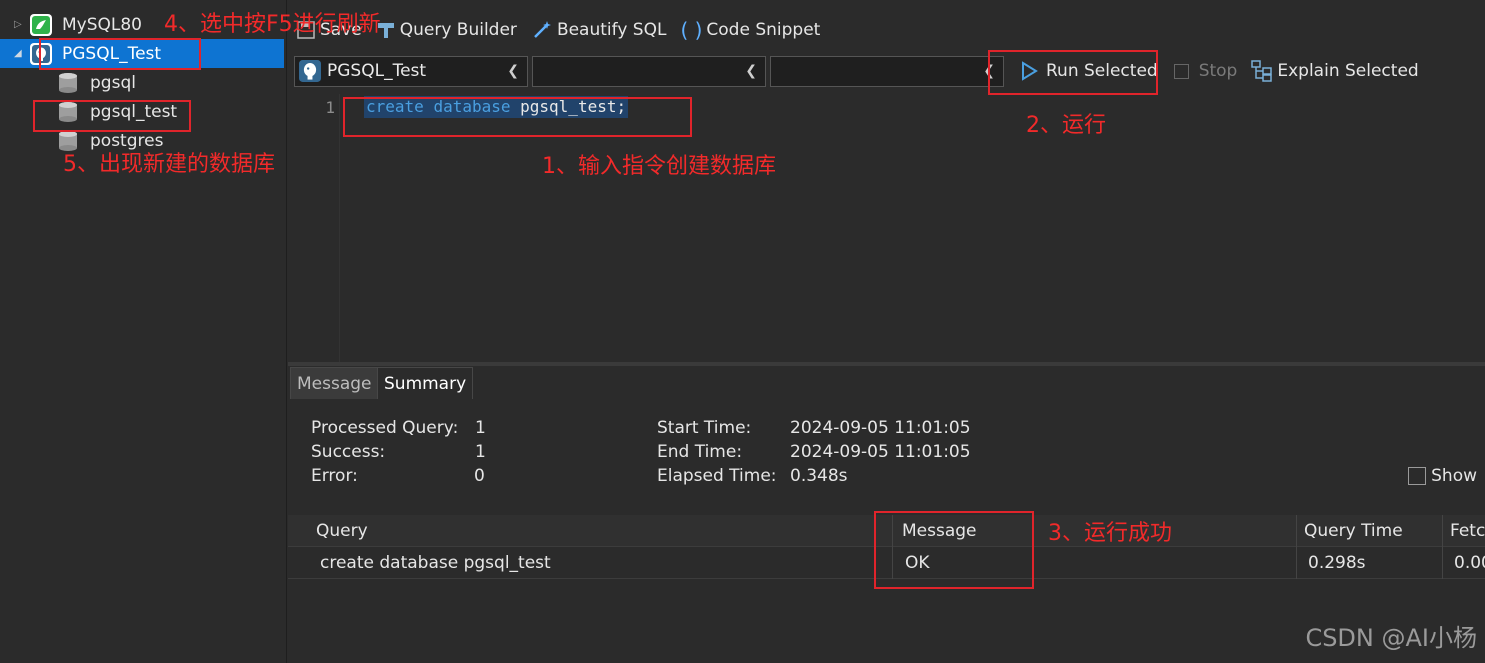 Image resolution: width=1485 pixels, height=663 pixels. I want to click on result-tabs: Message Summary, so click(886, 382).